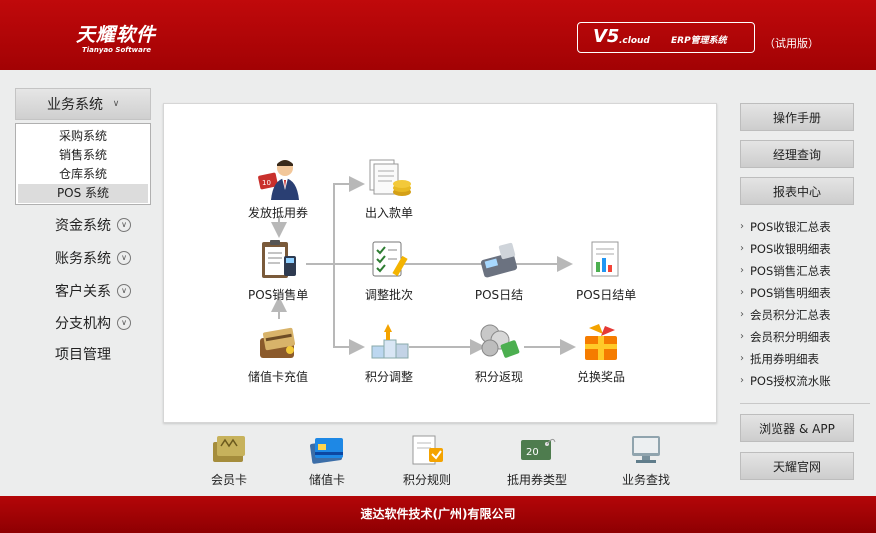  What do you see at coordinates (797, 117) in the screenshot?
I see `manual-button: 操作手册` at bounding box center [797, 117].